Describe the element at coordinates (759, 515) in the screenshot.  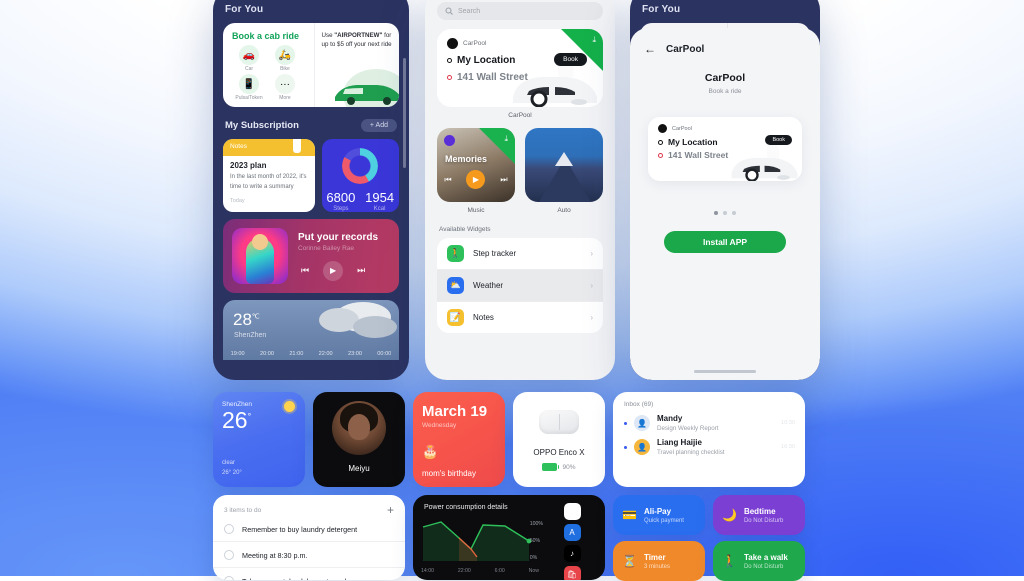
I see `shortcut-bedtime: 🌙 Bedtime Do Not Disturb` at that location.